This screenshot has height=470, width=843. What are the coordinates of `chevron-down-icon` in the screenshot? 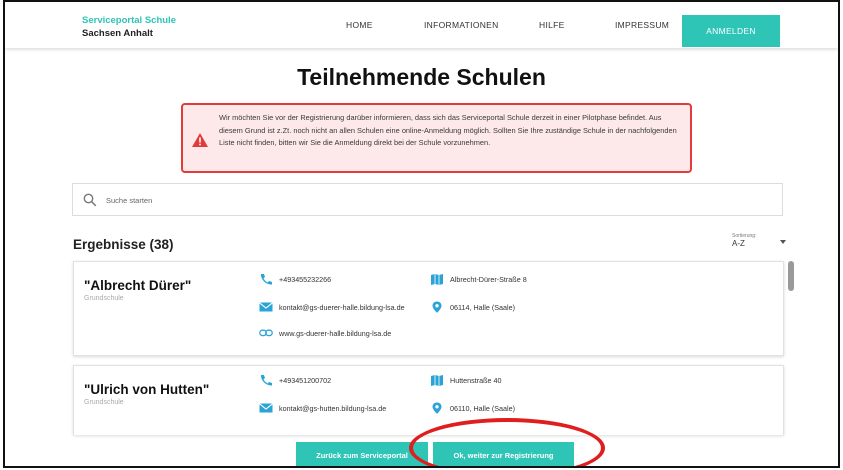 It's located at (783, 242).